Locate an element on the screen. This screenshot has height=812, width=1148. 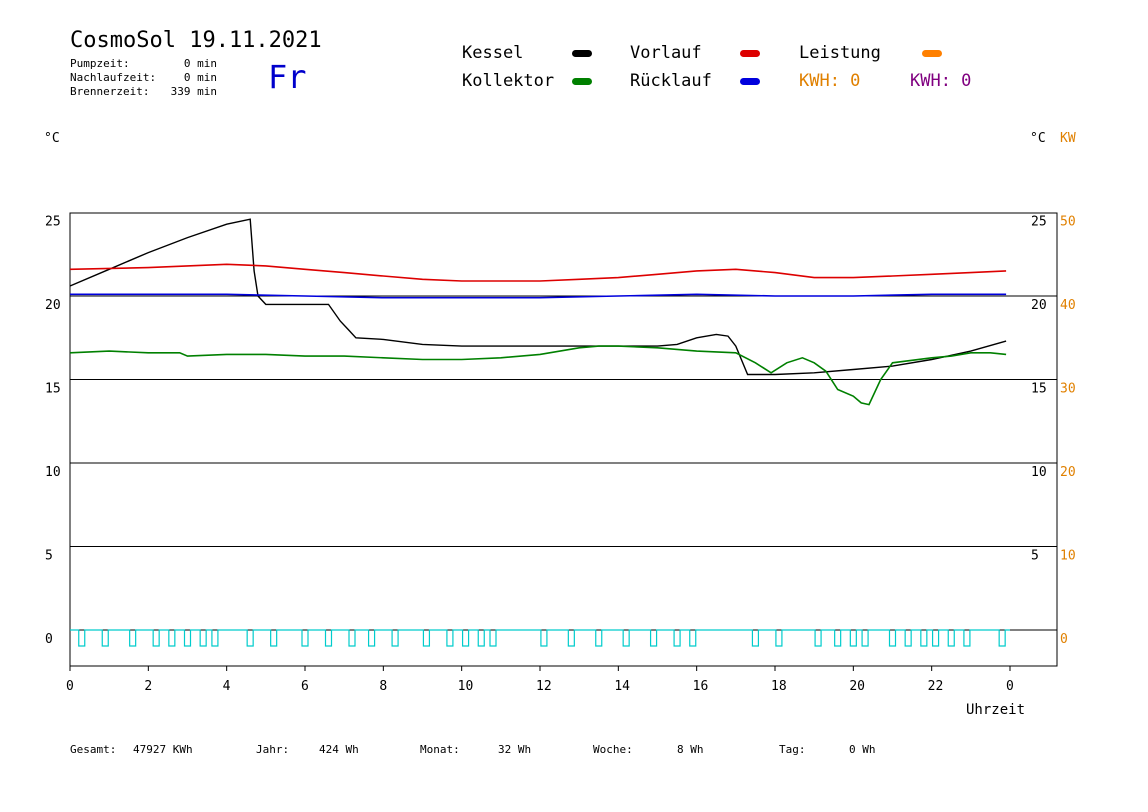
footer-gesamt-value: 47927 KWh is located at coordinates (163, 749).